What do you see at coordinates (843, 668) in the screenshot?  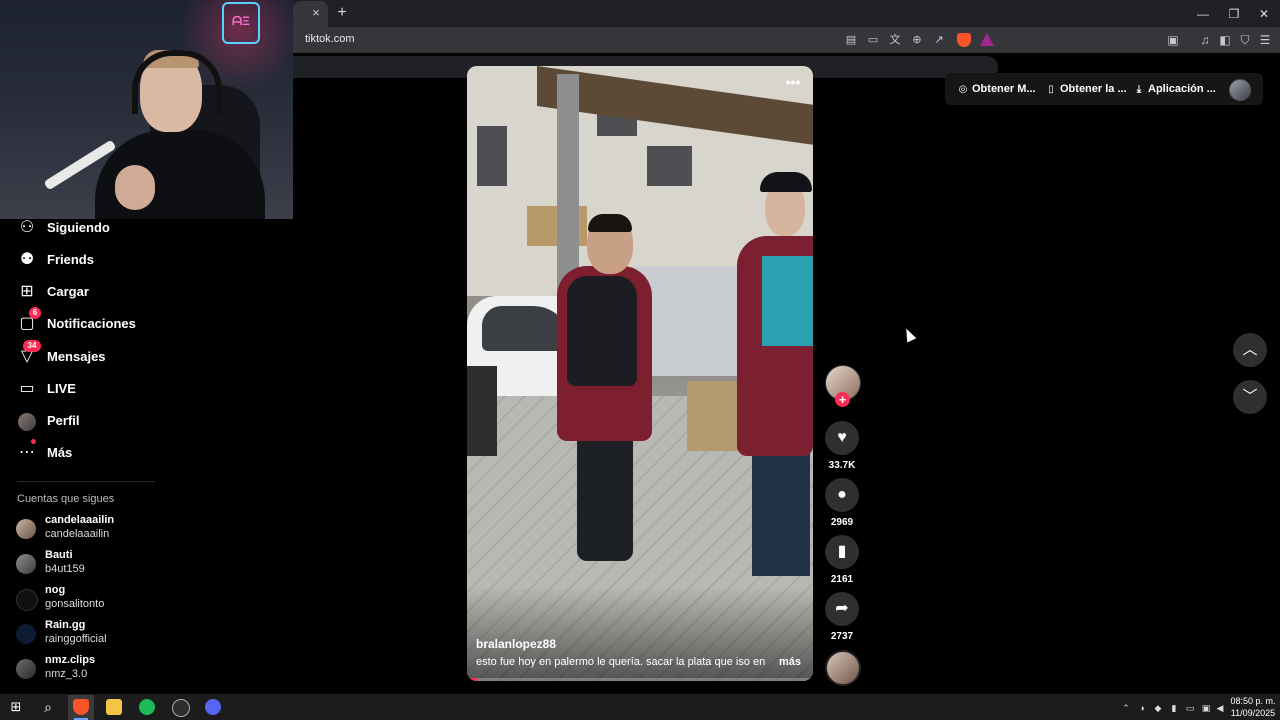 I see `music-disc` at bounding box center [843, 668].